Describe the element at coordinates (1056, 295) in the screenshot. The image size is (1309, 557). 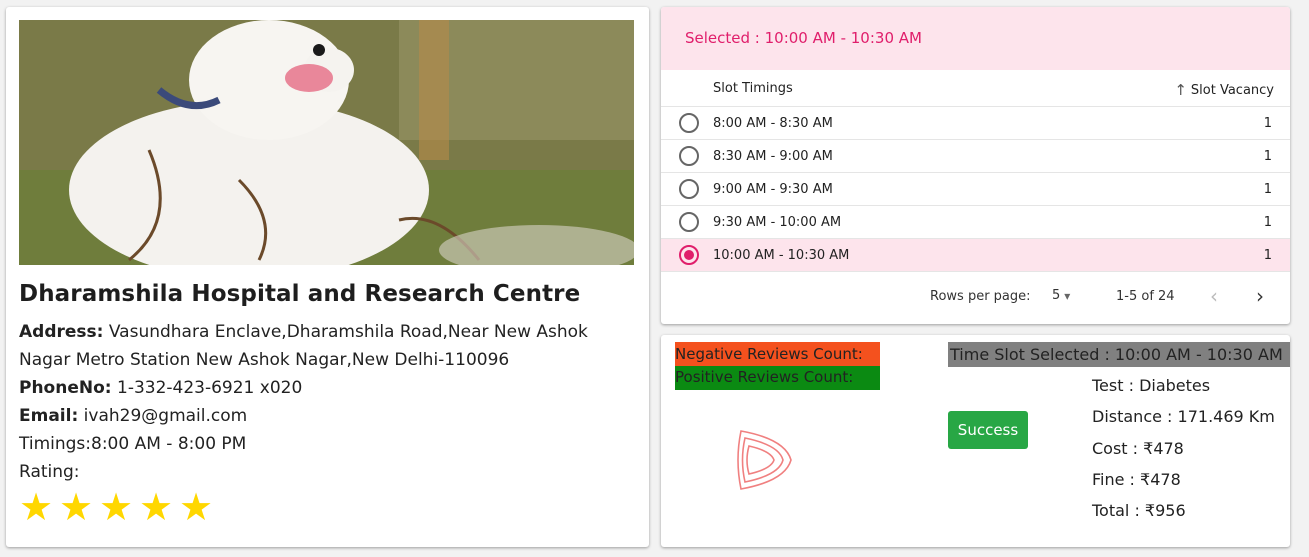
I see `rows-per-page-value: 5` at that location.